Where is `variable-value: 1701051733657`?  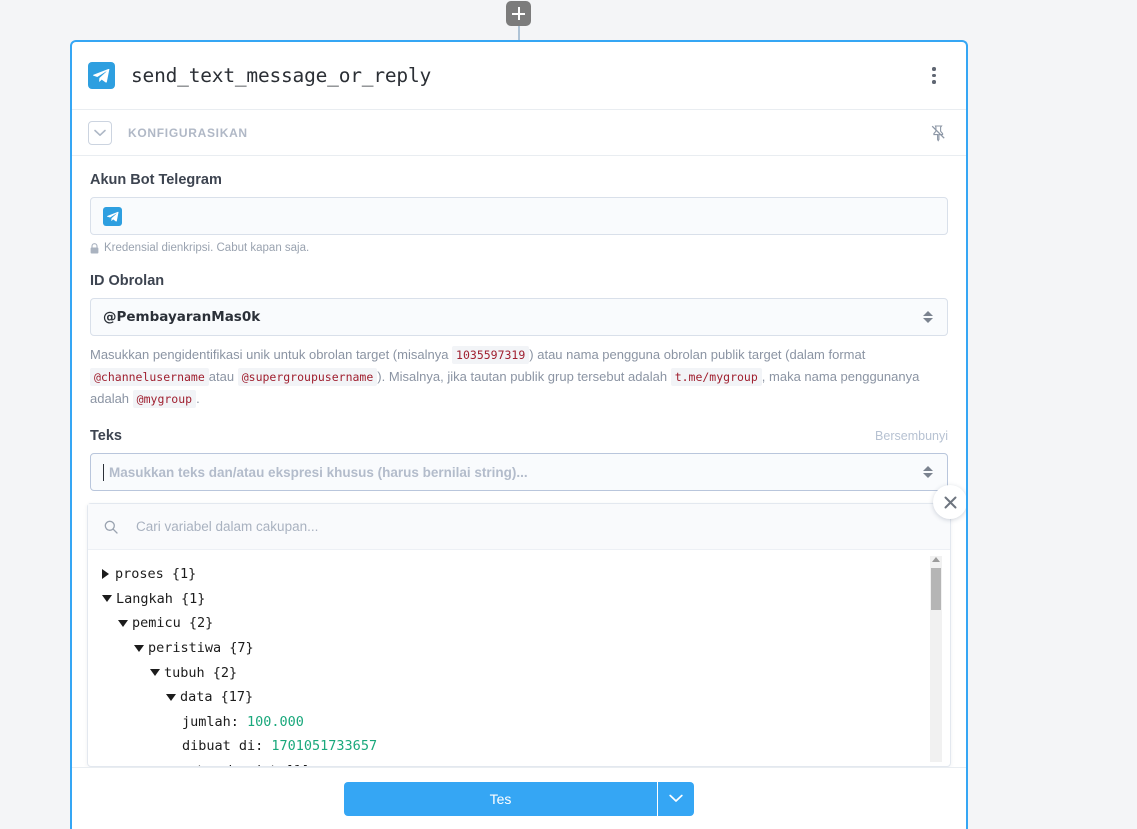 variable-value: 1701051733657 is located at coordinates (320, 746).